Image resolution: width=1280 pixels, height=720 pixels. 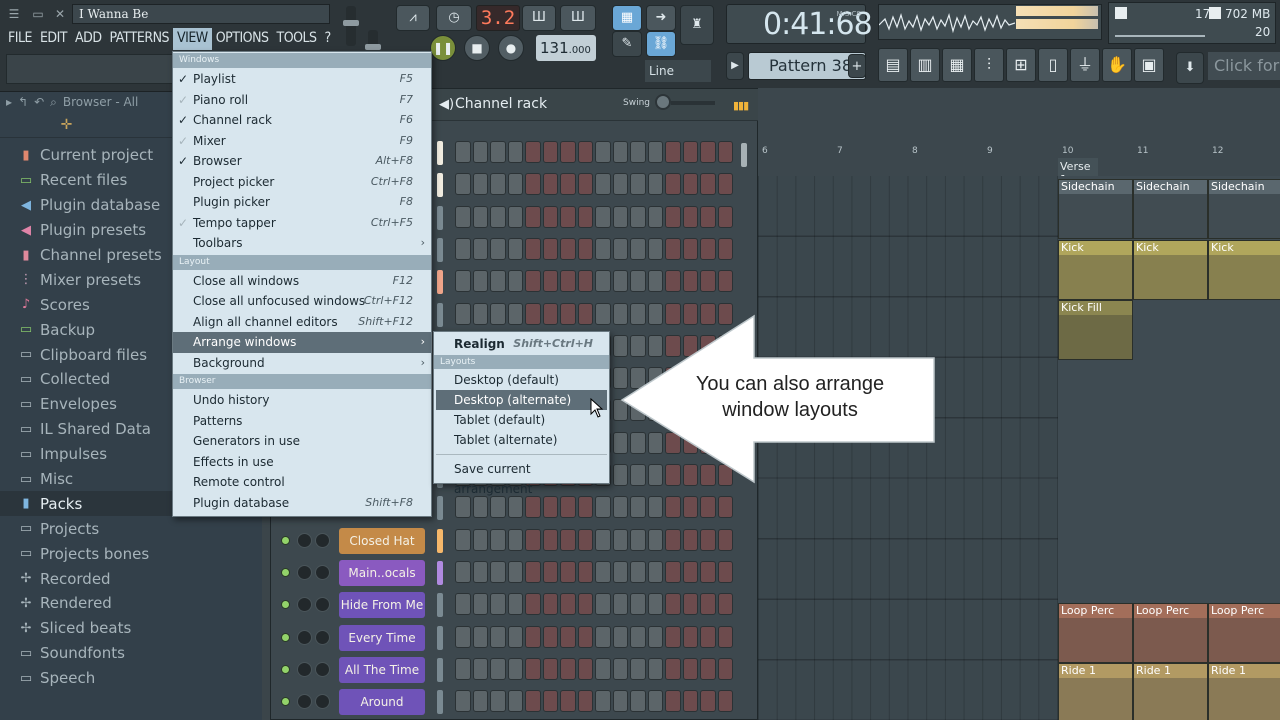 I want to click on maximize-icon: ▭, so click(x=38, y=14).